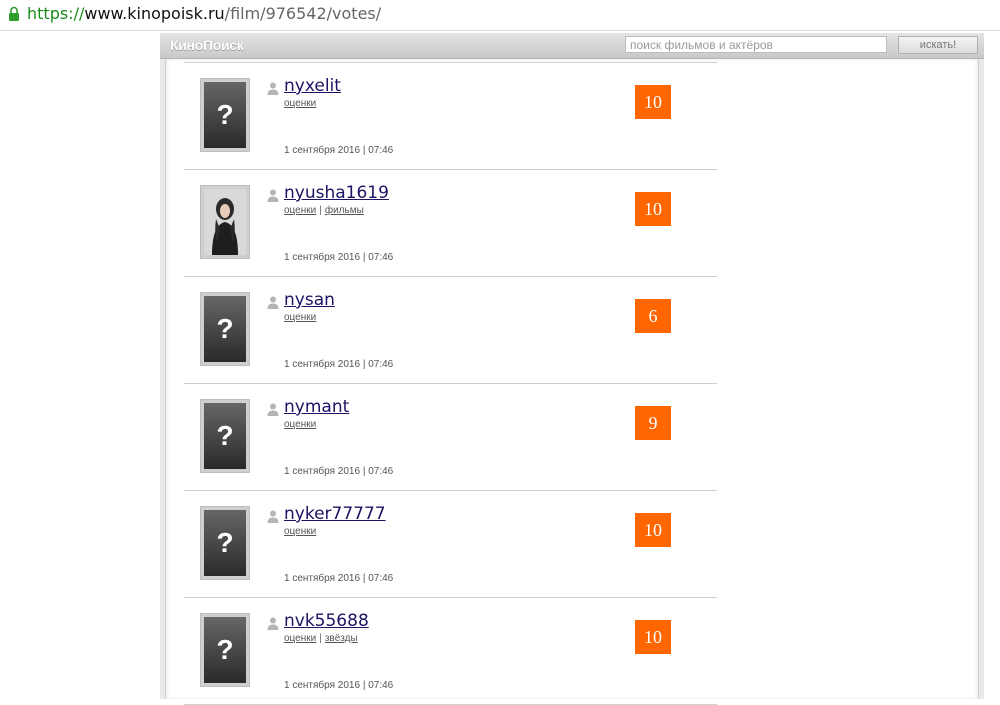 The image size is (1000, 705). Describe the element at coordinates (56, 13) in the screenshot. I see `url-scheme: https://` at that location.